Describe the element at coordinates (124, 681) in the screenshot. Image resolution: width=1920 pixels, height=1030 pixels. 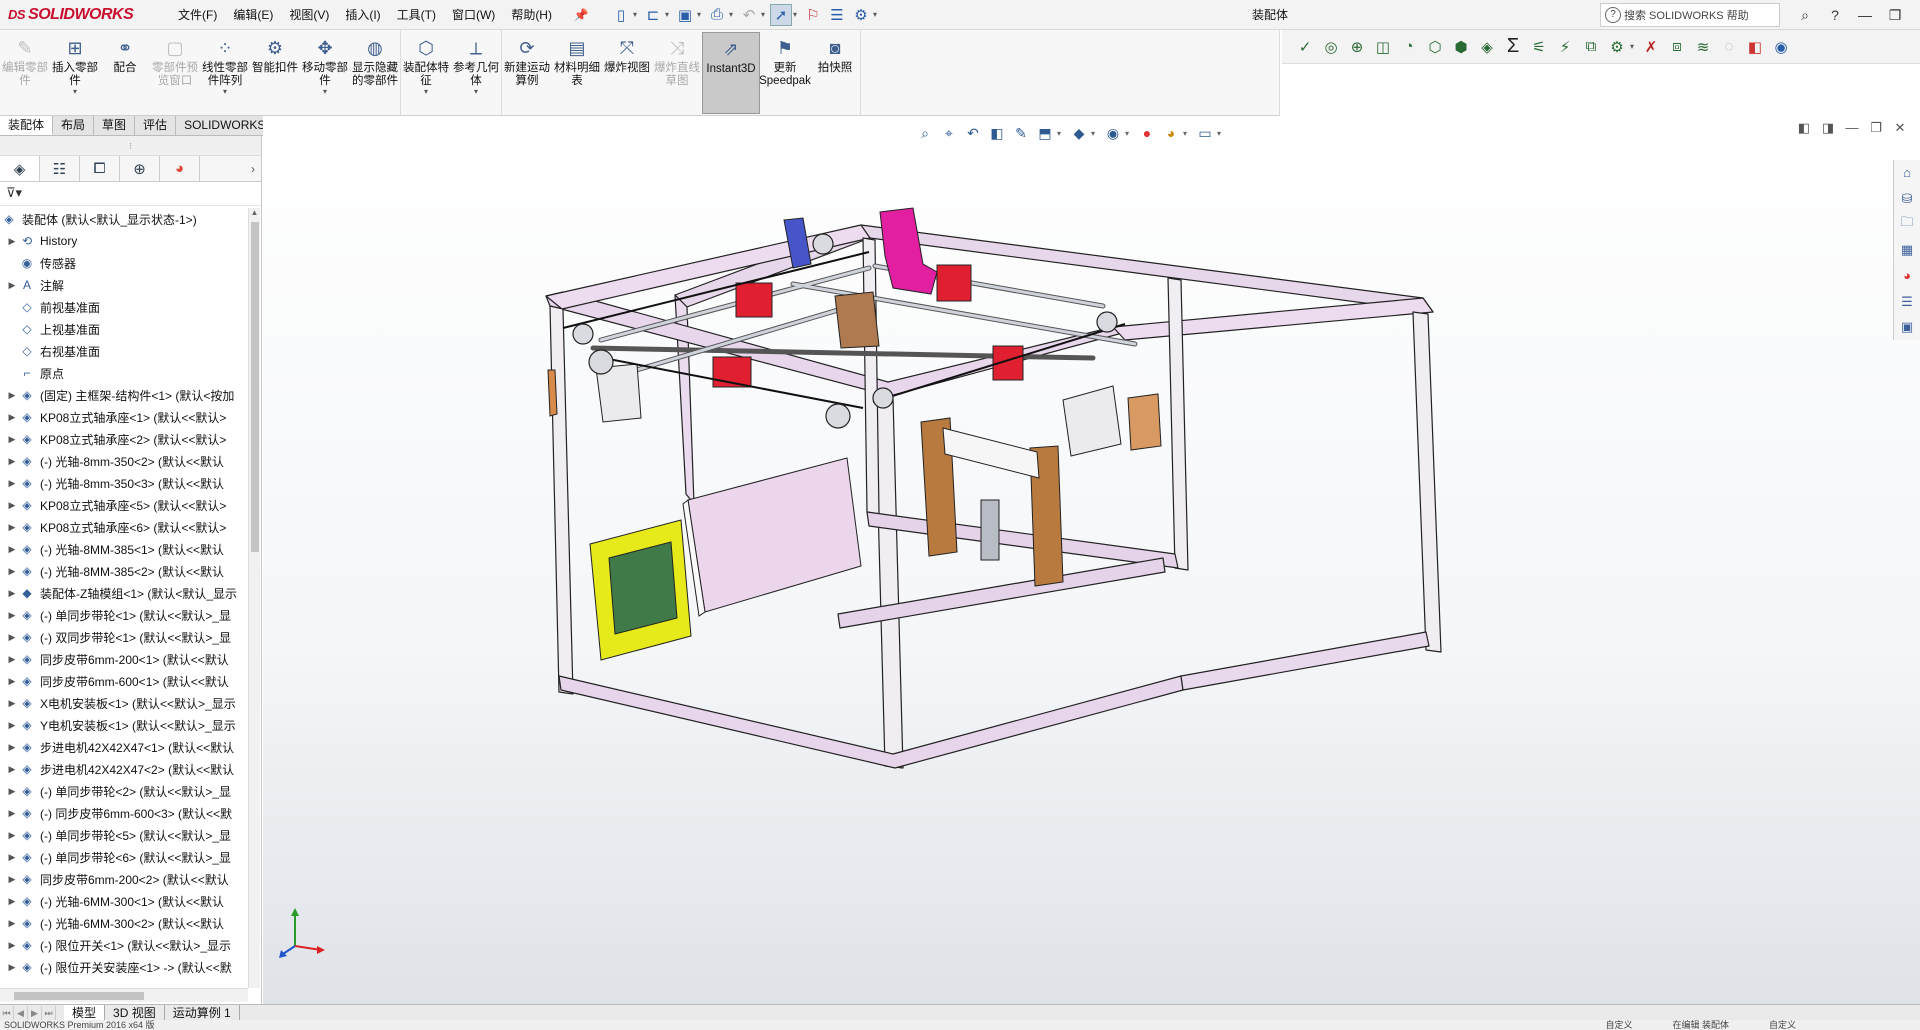
I see `tree-item: ▶ ◈ 同步皮带6mm-600<1> (默认<<默认` at that location.